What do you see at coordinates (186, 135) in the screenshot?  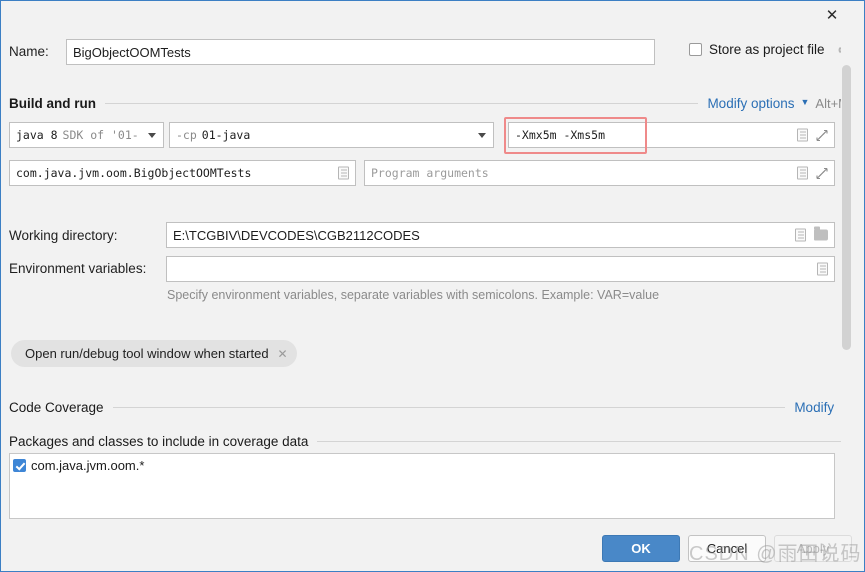 I see `classpath-prefix: -cp` at bounding box center [186, 135].